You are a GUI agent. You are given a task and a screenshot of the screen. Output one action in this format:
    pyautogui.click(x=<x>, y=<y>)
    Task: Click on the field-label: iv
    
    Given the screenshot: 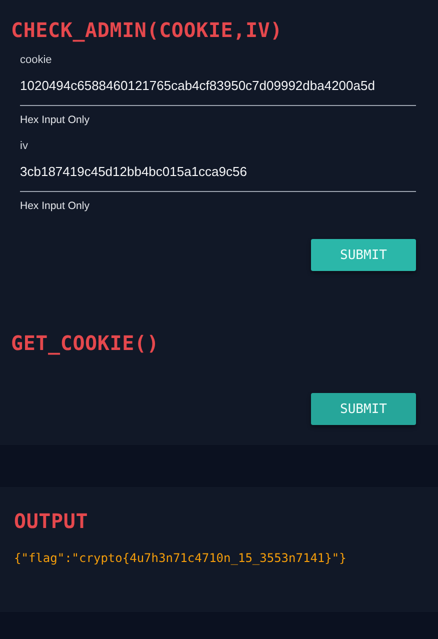 What is the action you would take?
    pyautogui.click(x=24, y=146)
    